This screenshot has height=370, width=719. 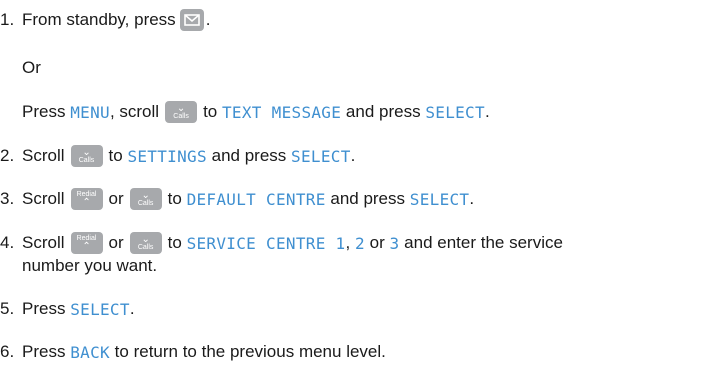 What do you see at coordinates (281, 112) in the screenshot?
I see `menu-target: TEXT MESSAGE` at bounding box center [281, 112].